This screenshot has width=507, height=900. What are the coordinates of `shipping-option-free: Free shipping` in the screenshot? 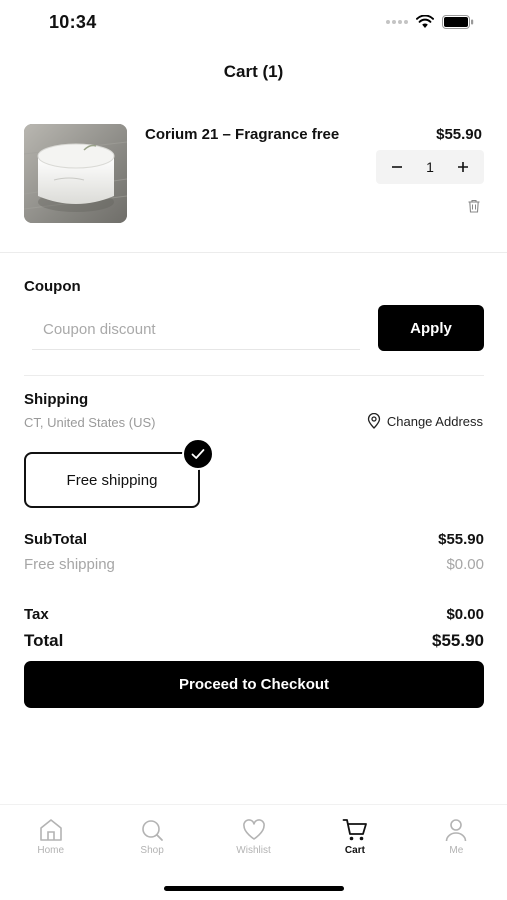 It's located at (112, 480).